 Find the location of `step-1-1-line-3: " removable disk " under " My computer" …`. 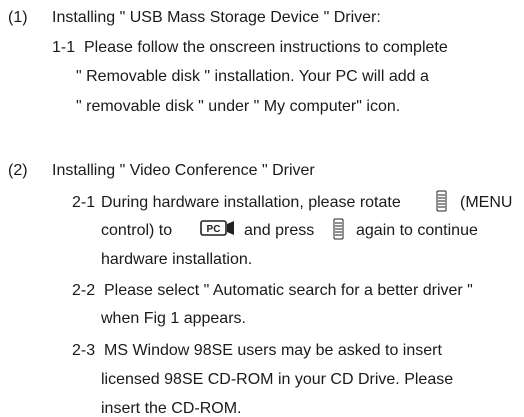

step-1-1-line-3: " removable disk " under " My computer" … is located at coordinates (238, 106).